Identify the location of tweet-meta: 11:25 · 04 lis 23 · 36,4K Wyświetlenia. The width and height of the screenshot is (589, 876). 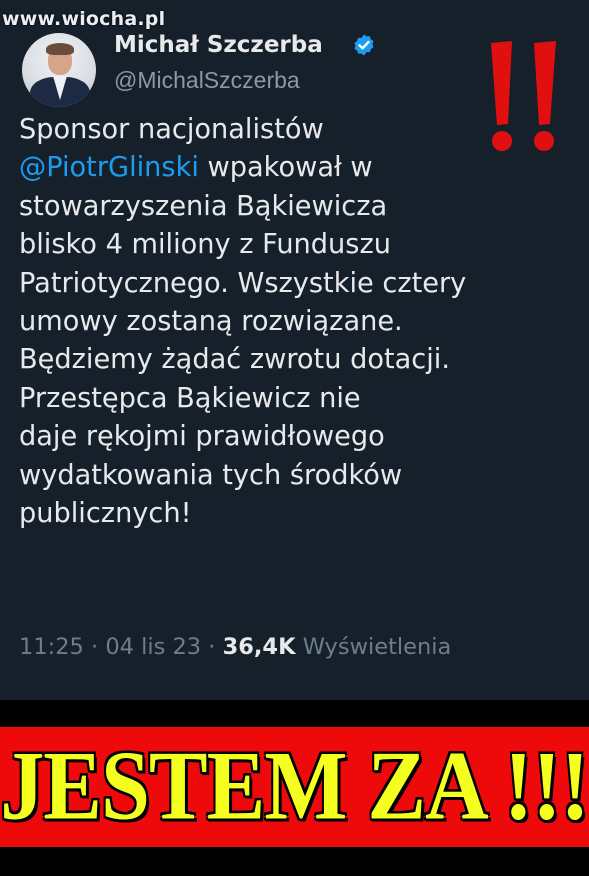
(235, 647).